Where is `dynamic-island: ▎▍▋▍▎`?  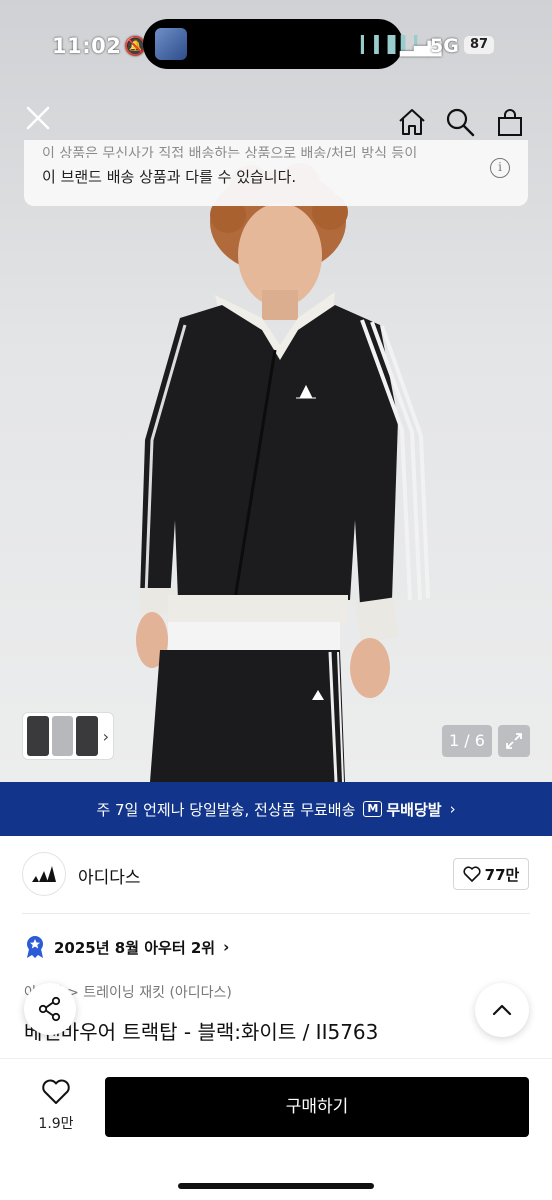
dynamic-island: ▎▍▋▍▎ is located at coordinates (285, 44).